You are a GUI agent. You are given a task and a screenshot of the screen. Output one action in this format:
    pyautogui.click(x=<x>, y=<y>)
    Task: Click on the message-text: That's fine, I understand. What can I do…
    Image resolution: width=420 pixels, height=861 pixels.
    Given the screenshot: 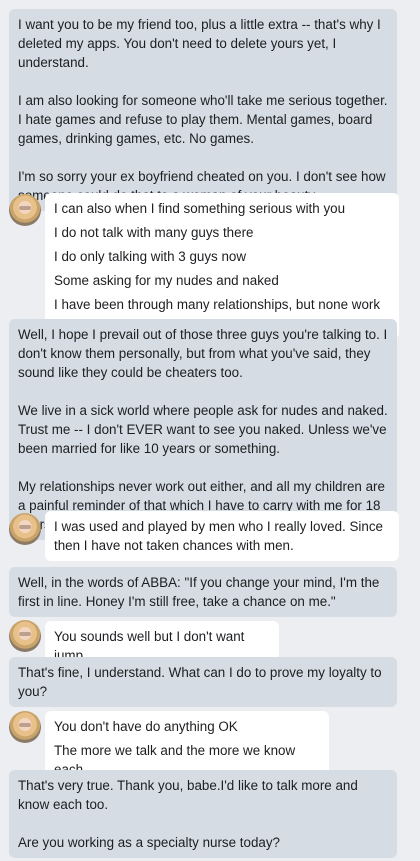 What is the action you would take?
    pyautogui.click(x=200, y=682)
    